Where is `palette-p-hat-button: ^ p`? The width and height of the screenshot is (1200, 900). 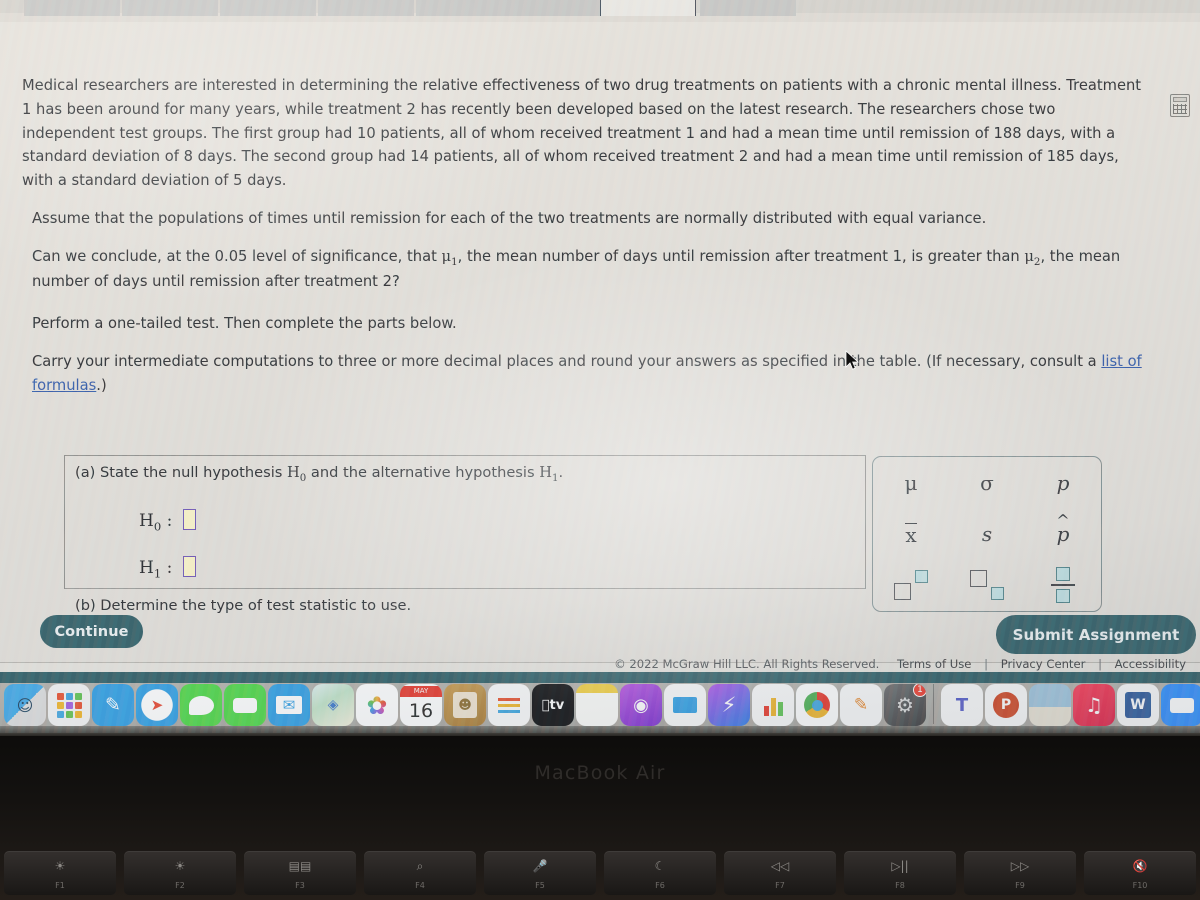
palette-p-hat-button: ^ p is located at coordinates (1063, 533).